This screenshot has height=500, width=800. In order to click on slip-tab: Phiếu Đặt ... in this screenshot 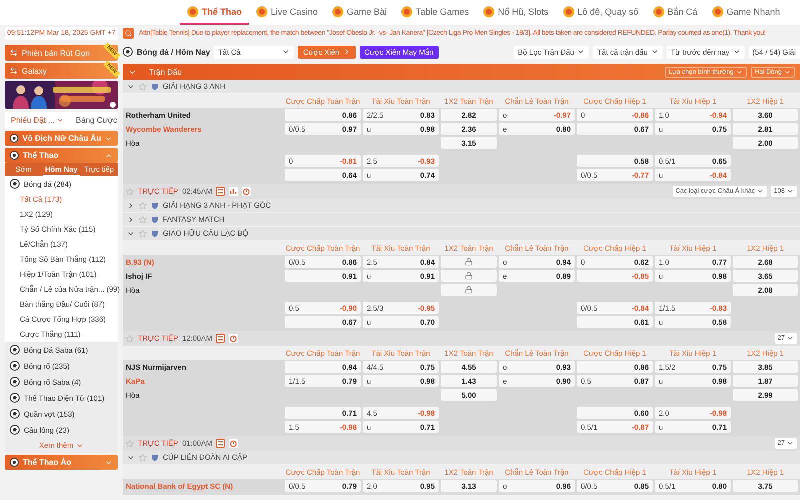, I will do `click(37, 120)`.